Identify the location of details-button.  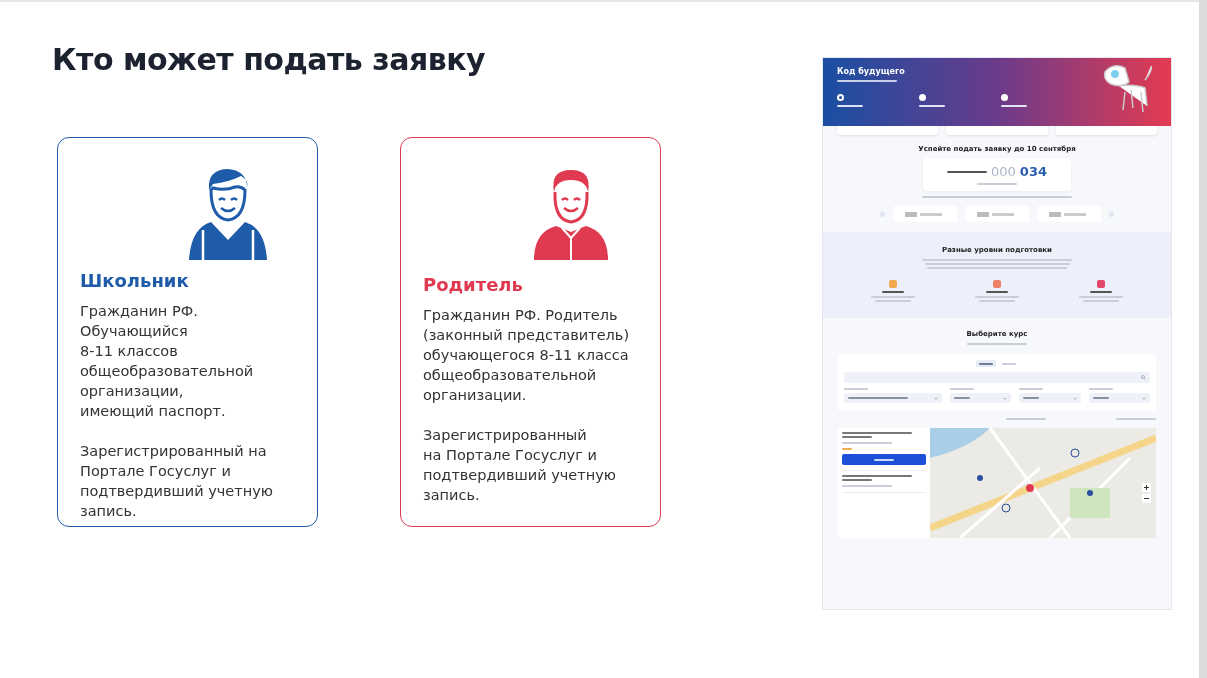
(884, 459).